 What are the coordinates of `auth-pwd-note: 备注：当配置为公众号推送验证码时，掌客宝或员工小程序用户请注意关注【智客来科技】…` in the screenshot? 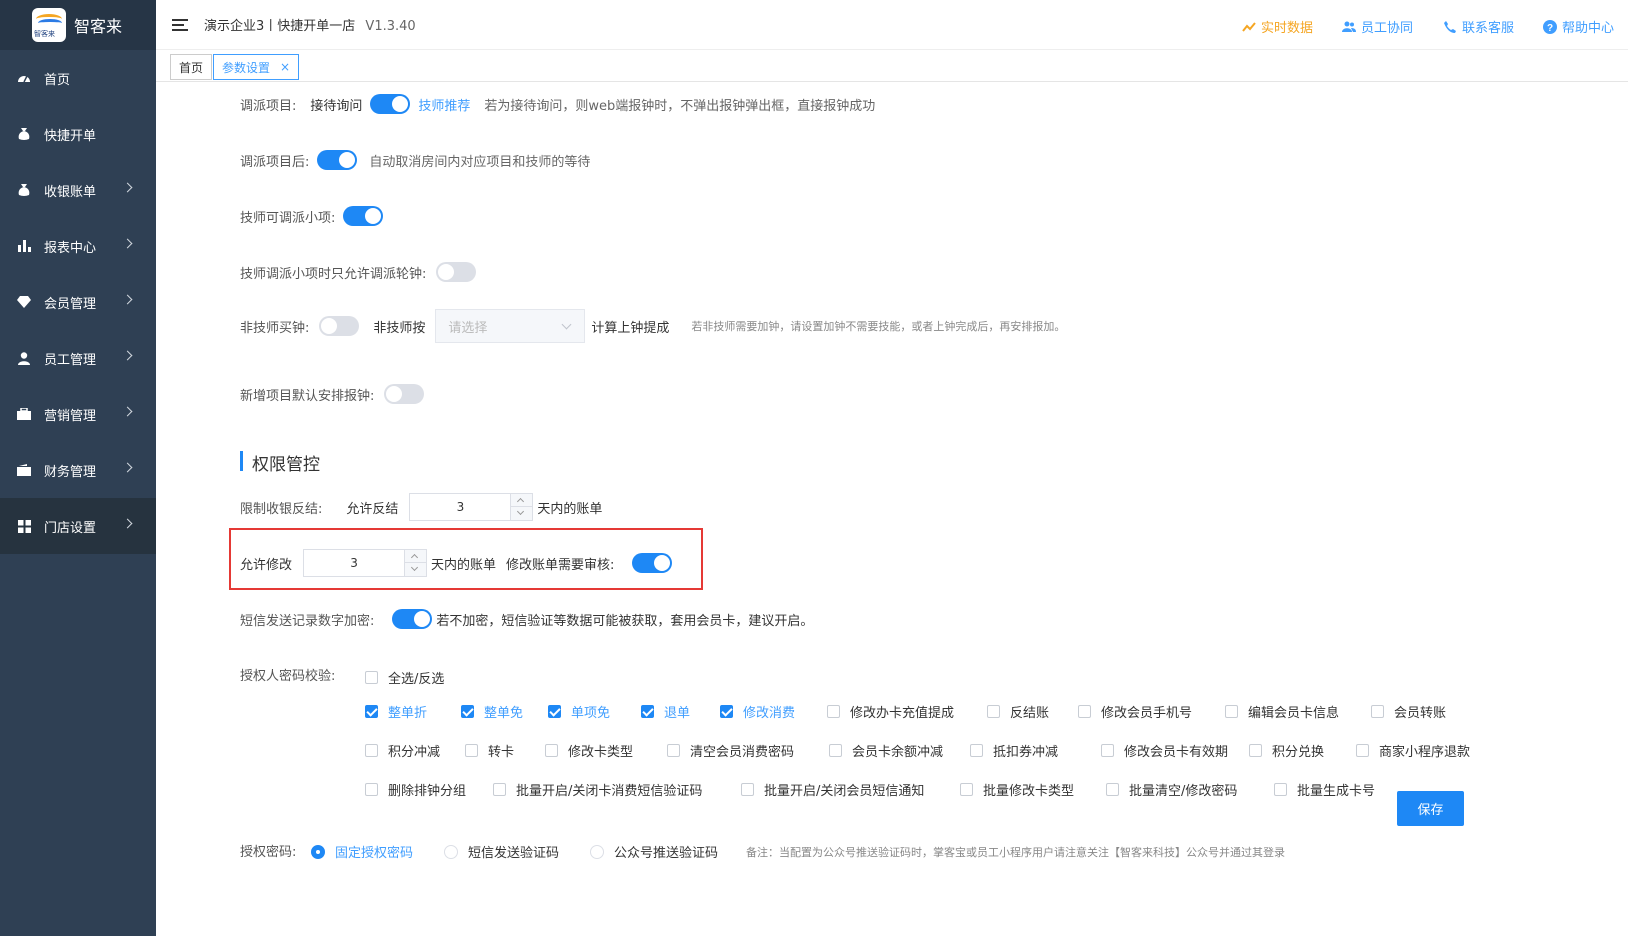 It's located at (1015, 852).